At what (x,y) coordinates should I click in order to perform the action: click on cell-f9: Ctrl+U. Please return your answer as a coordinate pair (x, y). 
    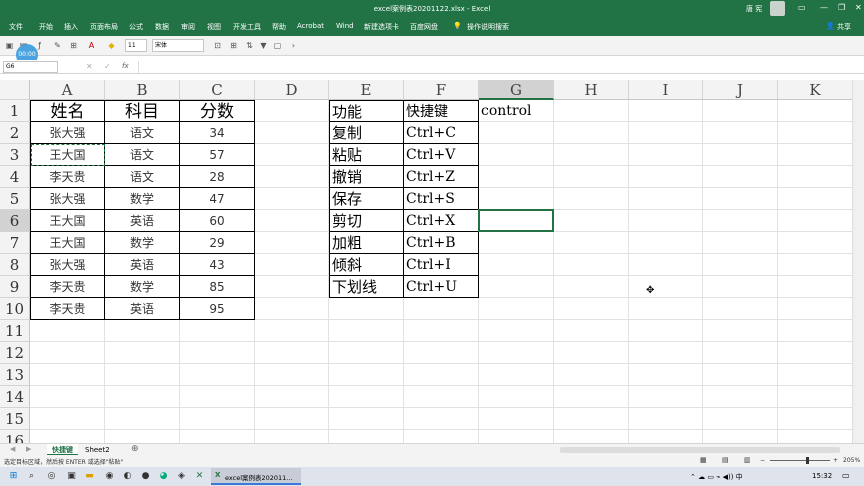
    Looking at the image, I should click on (441, 287).